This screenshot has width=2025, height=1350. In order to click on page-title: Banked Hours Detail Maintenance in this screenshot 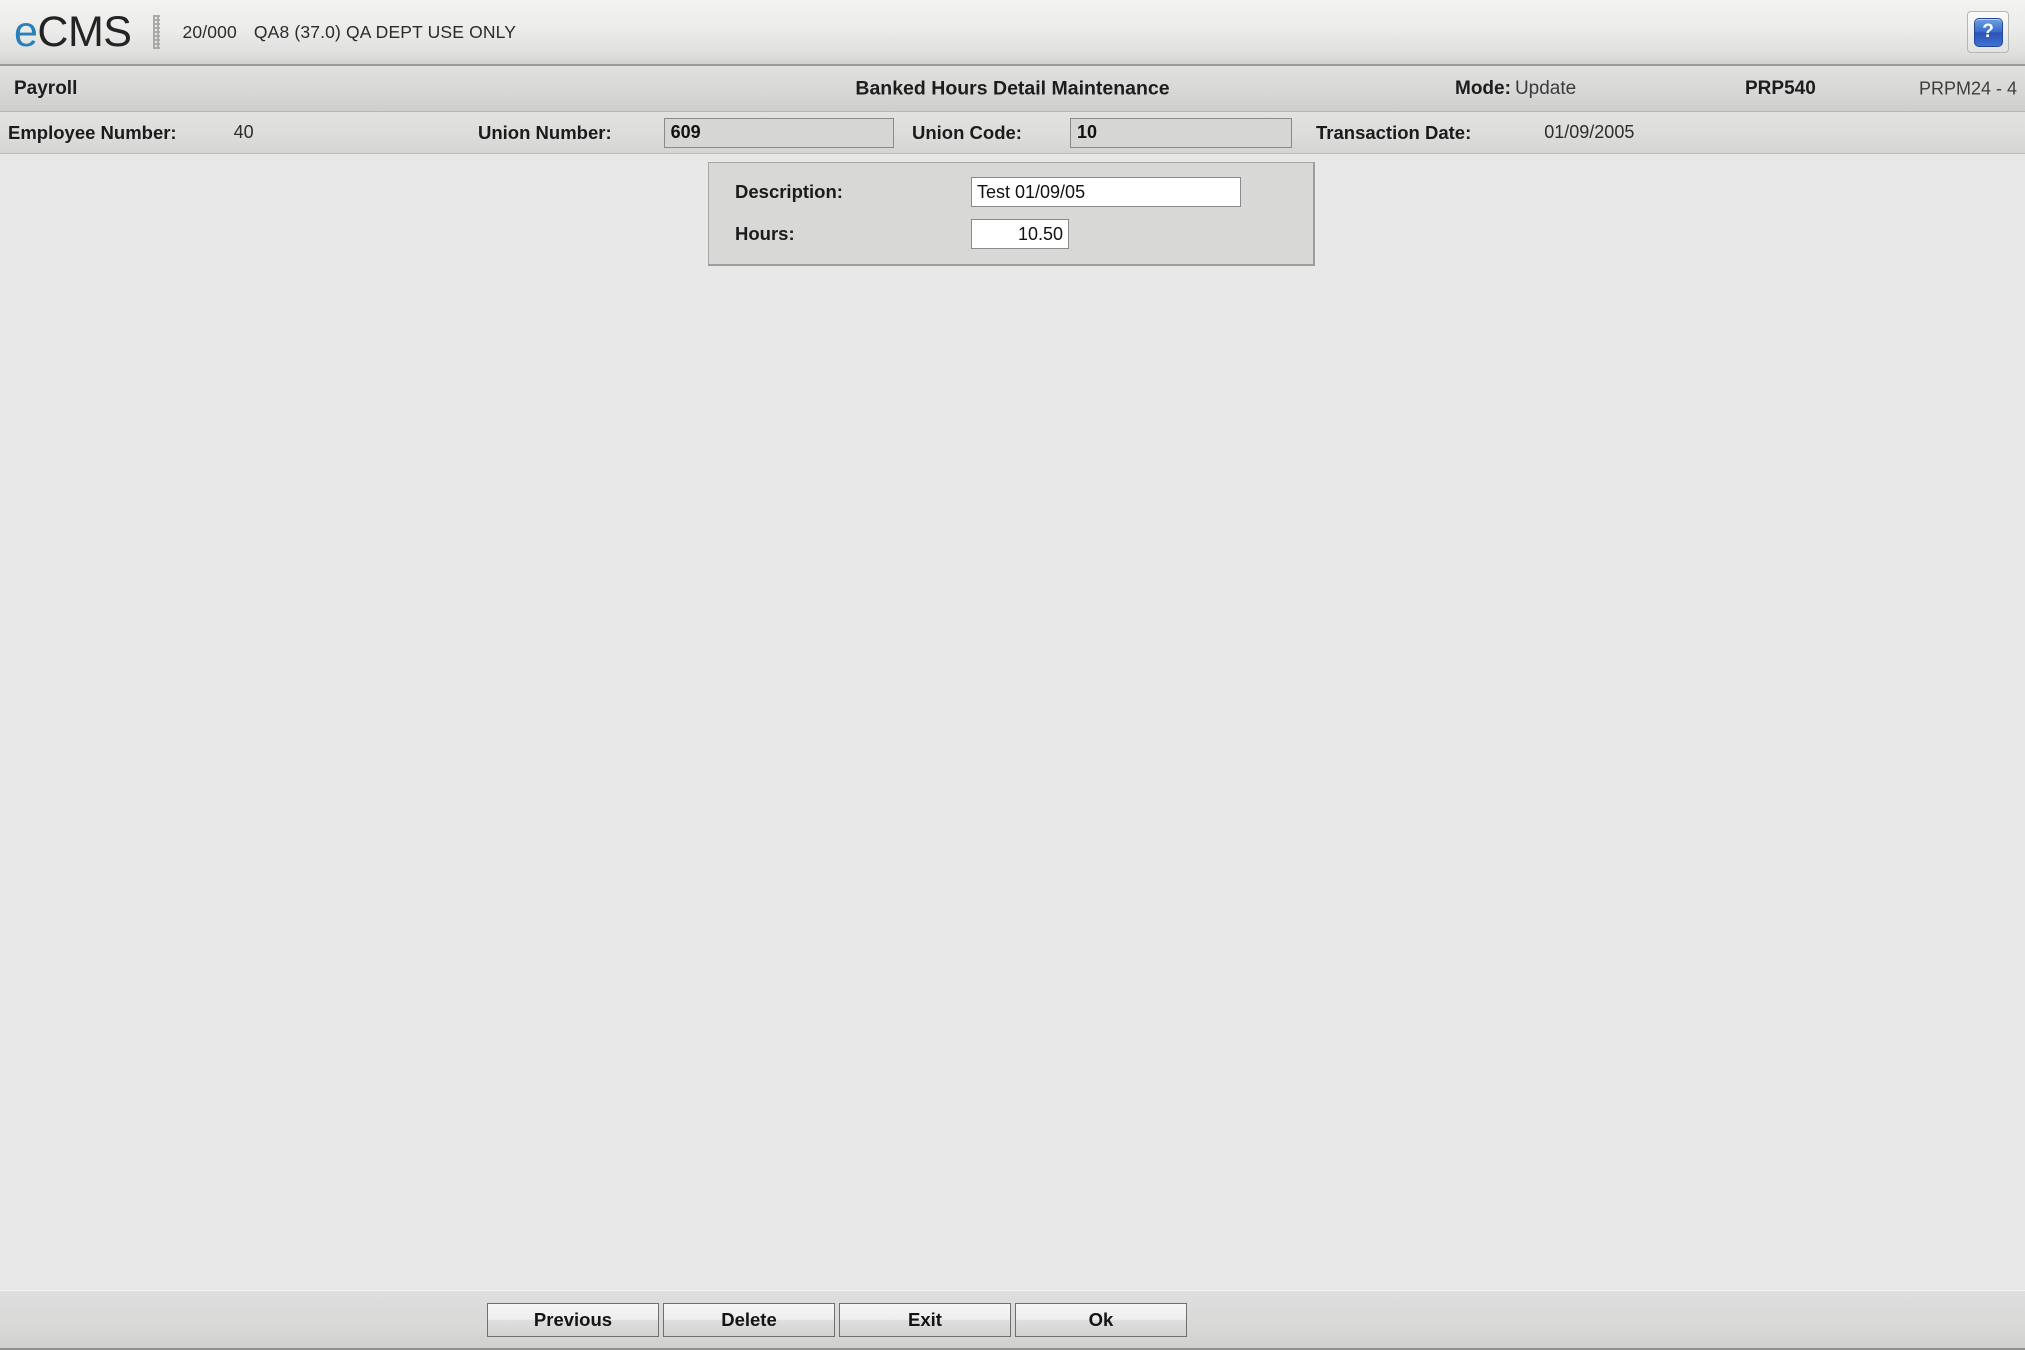, I will do `click(1012, 88)`.